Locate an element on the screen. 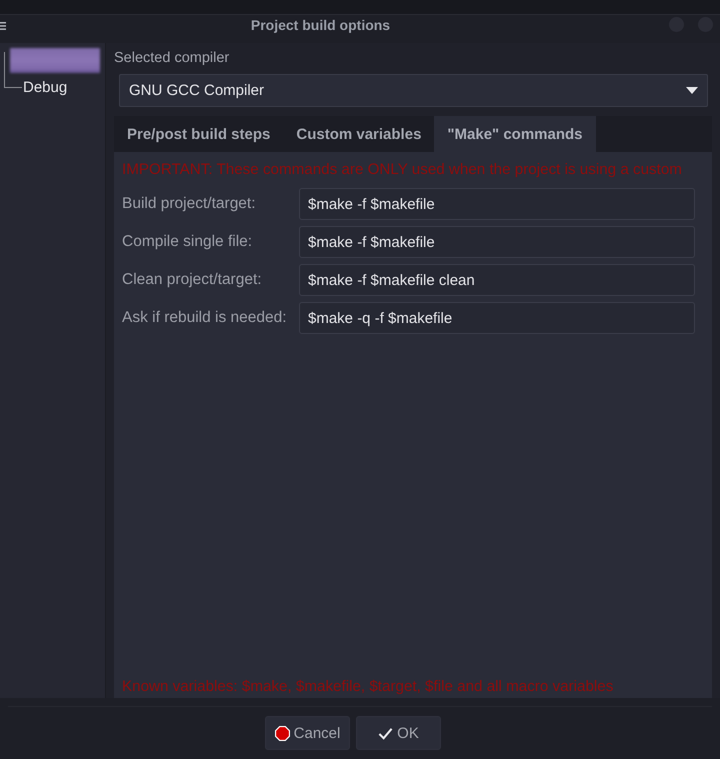  field-label: Build project/target: is located at coordinates (189, 204).